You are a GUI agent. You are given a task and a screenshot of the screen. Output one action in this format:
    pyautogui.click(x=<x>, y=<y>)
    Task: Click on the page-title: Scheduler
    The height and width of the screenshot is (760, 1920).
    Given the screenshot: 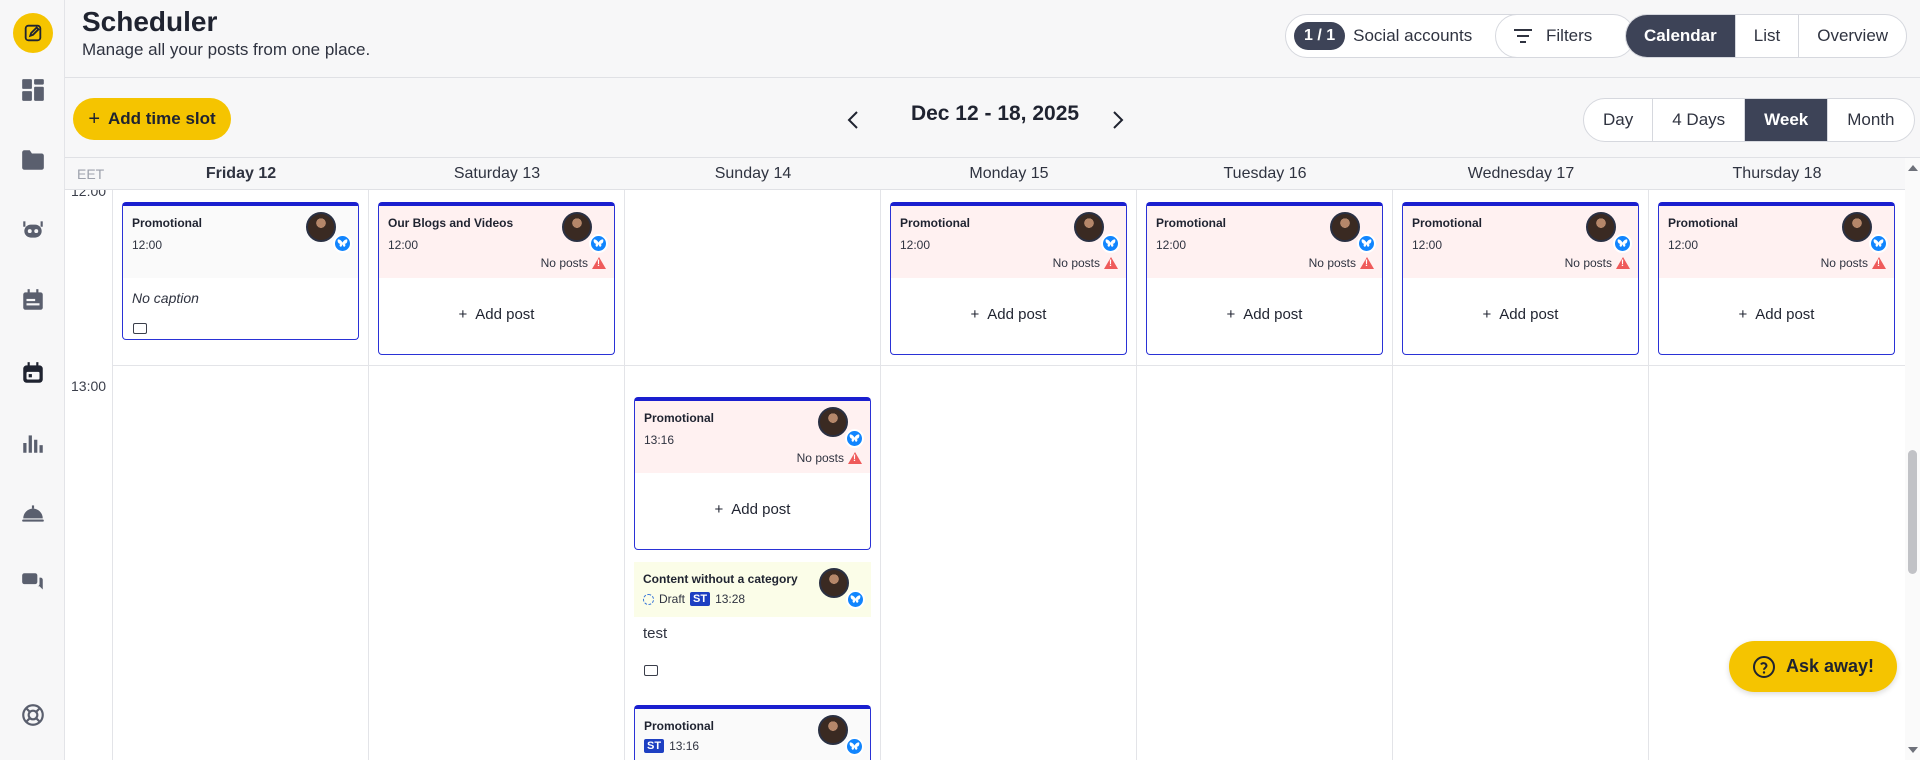 What is the action you would take?
    pyautogui.click(x=150, y=21)
    